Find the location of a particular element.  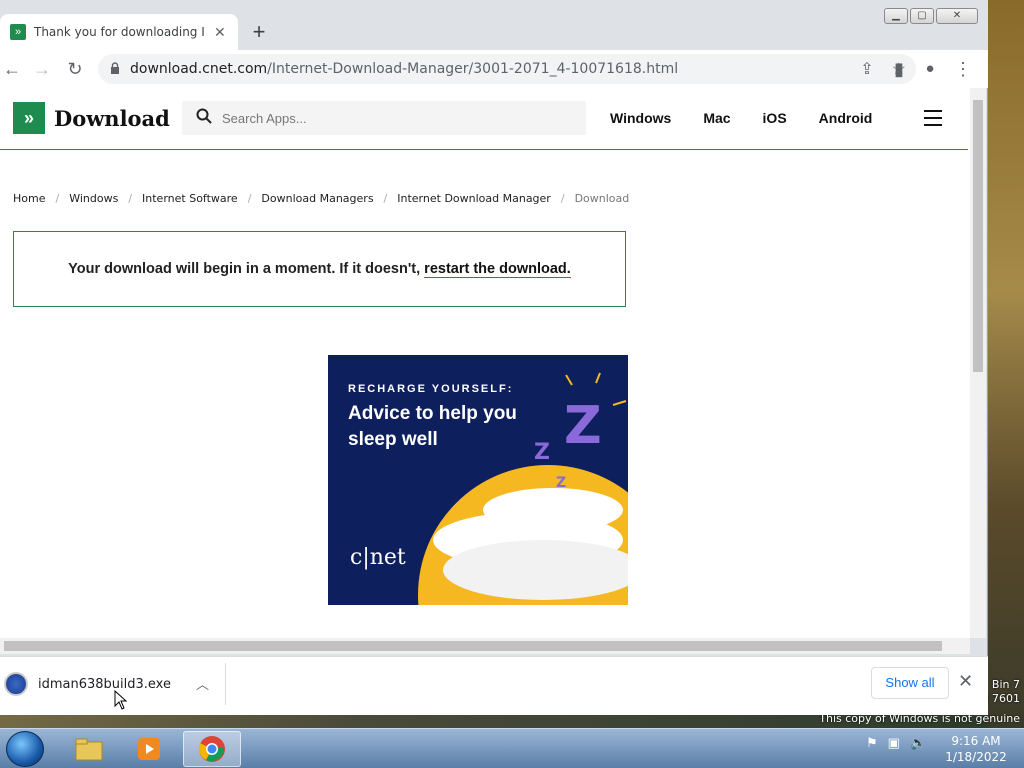

chrome-icon is located at coordinates (211, 749).